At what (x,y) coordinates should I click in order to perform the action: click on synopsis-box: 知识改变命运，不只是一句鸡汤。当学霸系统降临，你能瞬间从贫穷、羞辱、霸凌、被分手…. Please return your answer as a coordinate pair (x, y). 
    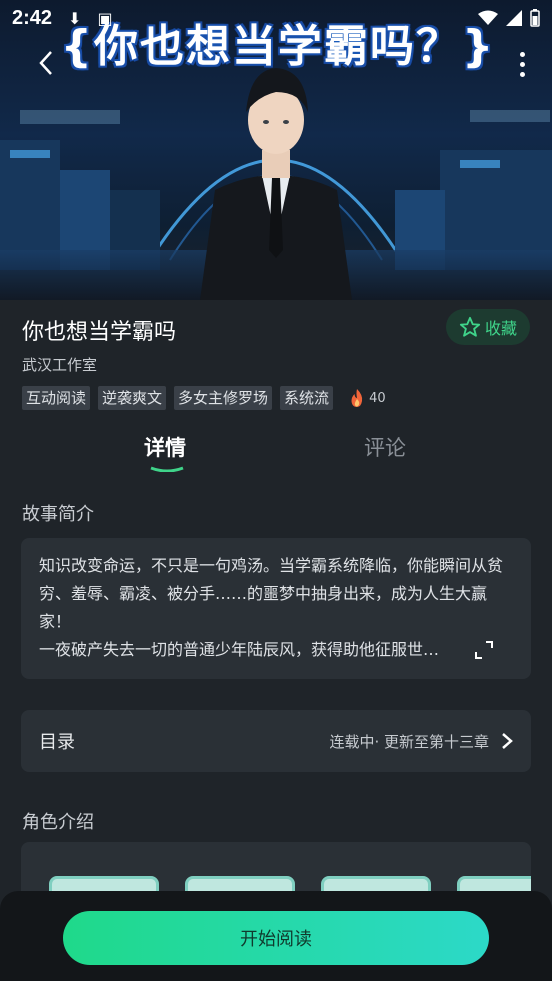
    Looking at the image, I should click on (276, 608).